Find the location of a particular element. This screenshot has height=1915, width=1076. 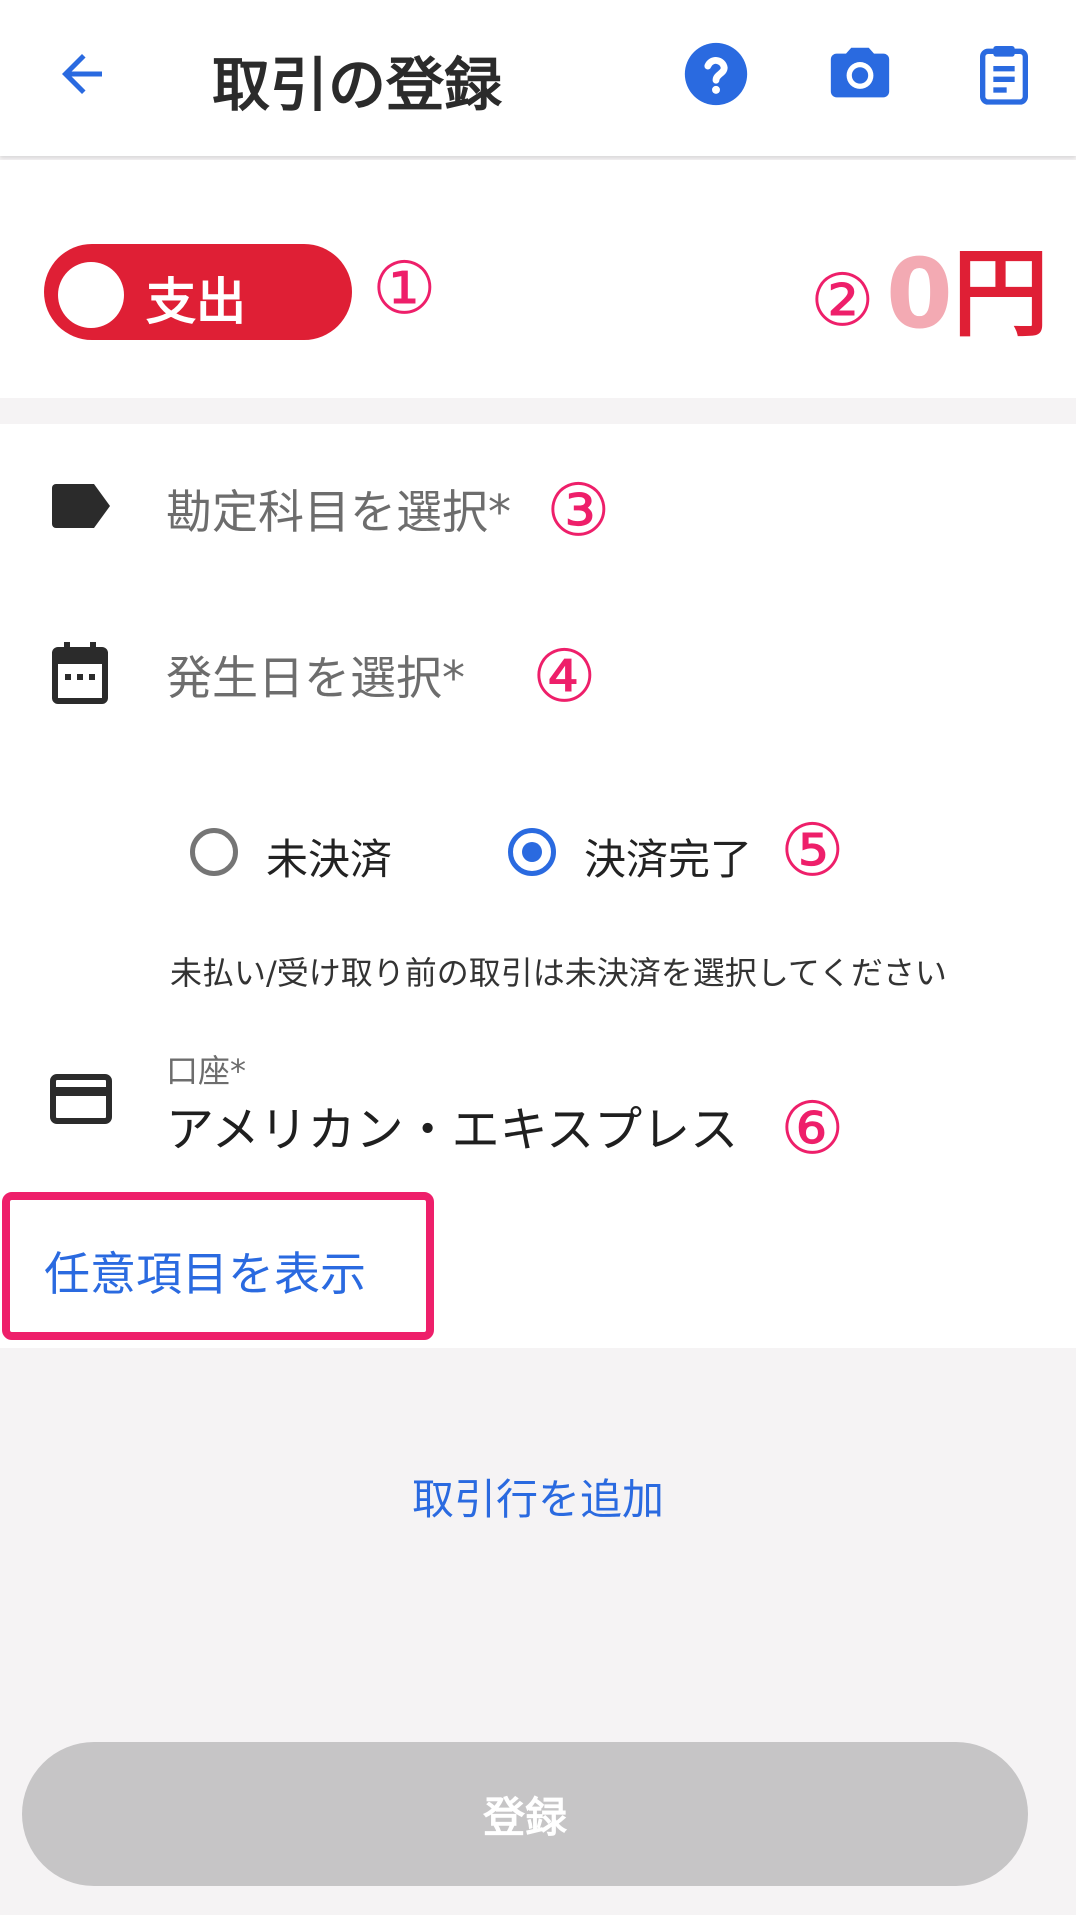

amount-value: 0 is located at coordinates (919, 294).